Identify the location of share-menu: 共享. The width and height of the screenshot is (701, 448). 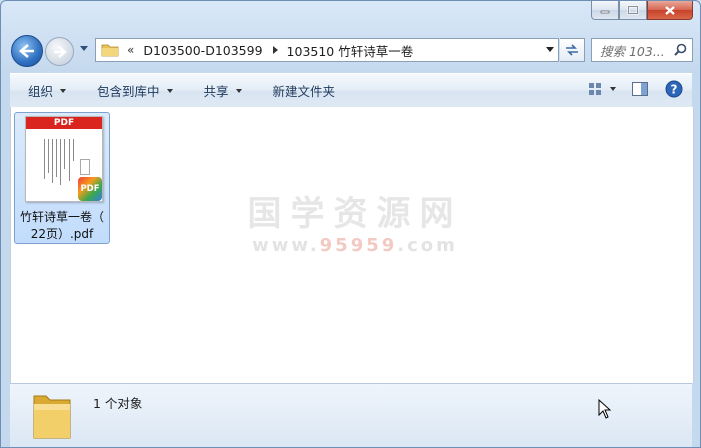
(223, 90).